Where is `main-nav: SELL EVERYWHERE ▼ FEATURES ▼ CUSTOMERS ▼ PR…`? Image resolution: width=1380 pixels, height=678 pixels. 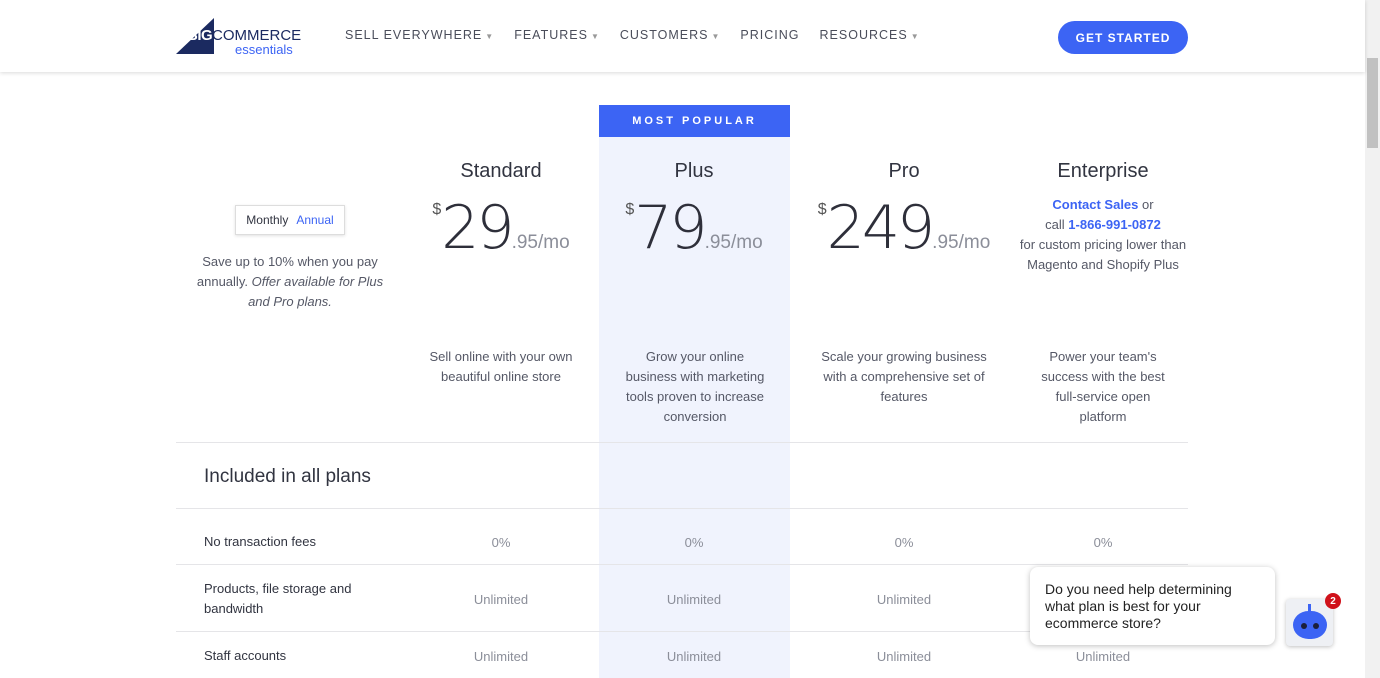
main-nav: SELL EVERYWHERE ▼ FEATURES ▼ CUSTOMERS ▼ PR… is located at coordinates (632, 35).